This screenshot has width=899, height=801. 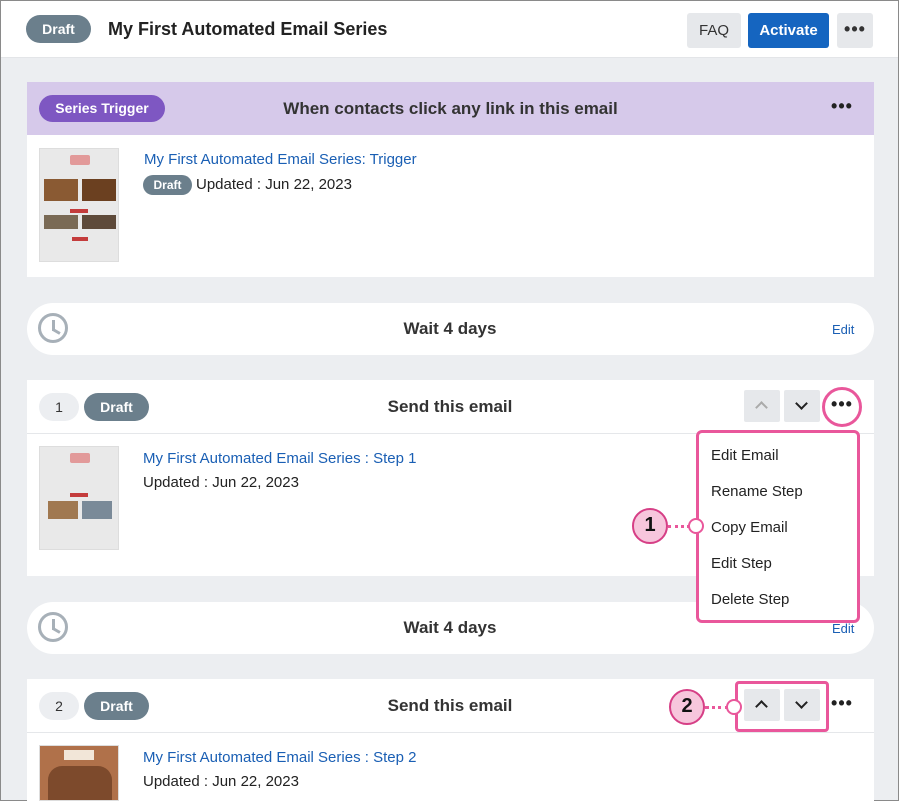 What do you see at coordinates (741, 563) in the screenshot?
I see `menu-item-edit-step: Edit Step` at bounding box center [741, 563].